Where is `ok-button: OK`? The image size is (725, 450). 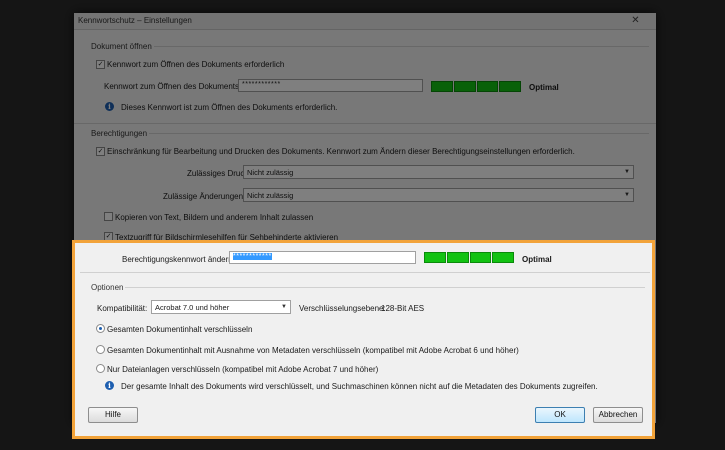
ok-button: OK is located at coordinates (560, 415).